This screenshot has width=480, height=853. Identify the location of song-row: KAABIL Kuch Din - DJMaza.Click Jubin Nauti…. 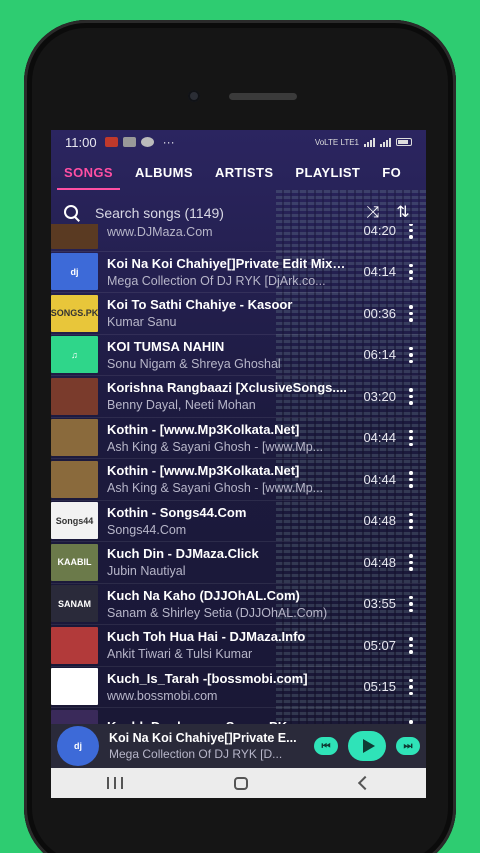
(238, 563).